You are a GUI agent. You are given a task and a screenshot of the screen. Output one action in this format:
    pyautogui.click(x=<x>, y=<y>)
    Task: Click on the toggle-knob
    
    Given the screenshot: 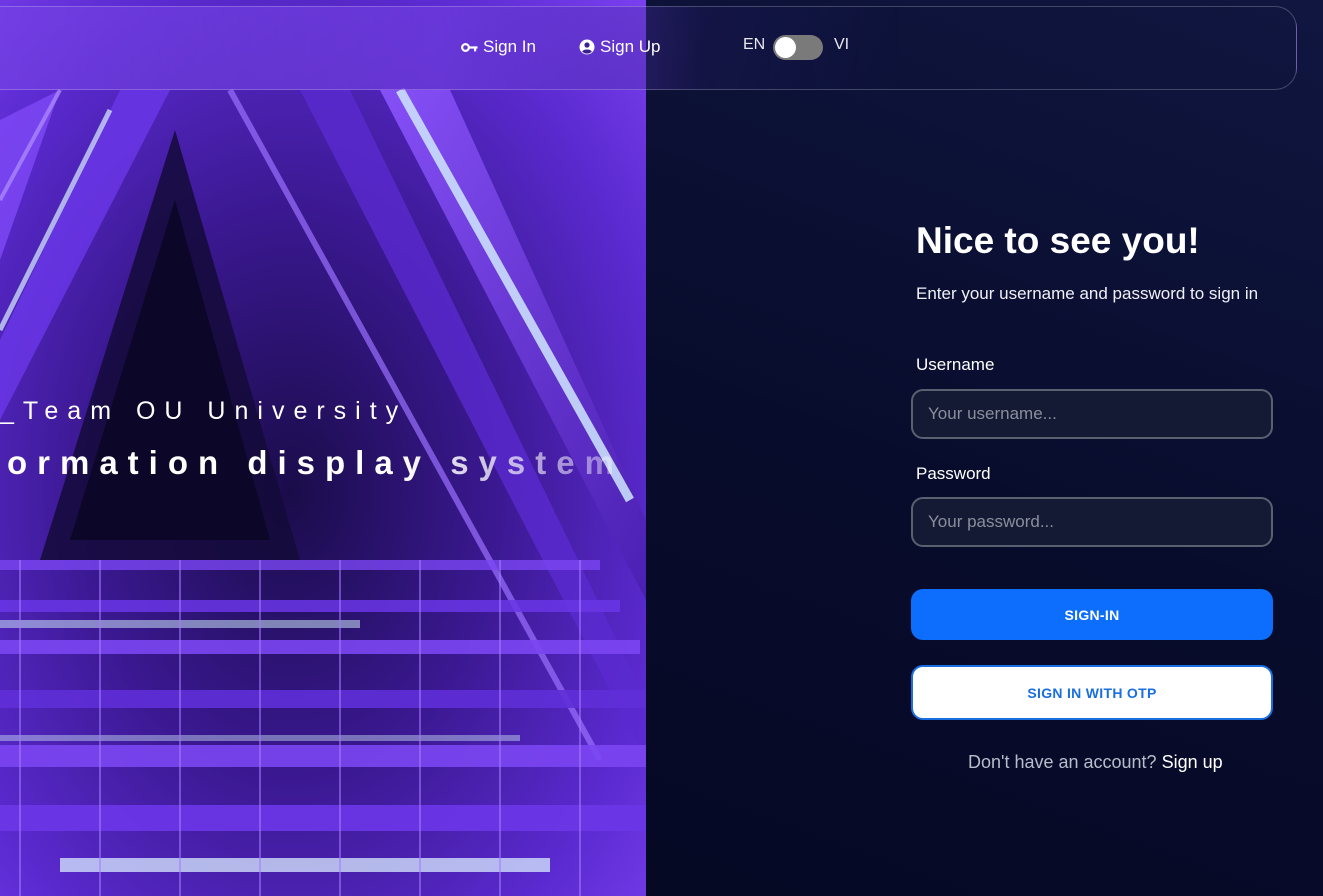 What is the action you would take?
    pyautogui.click(x=785, y=47)
    